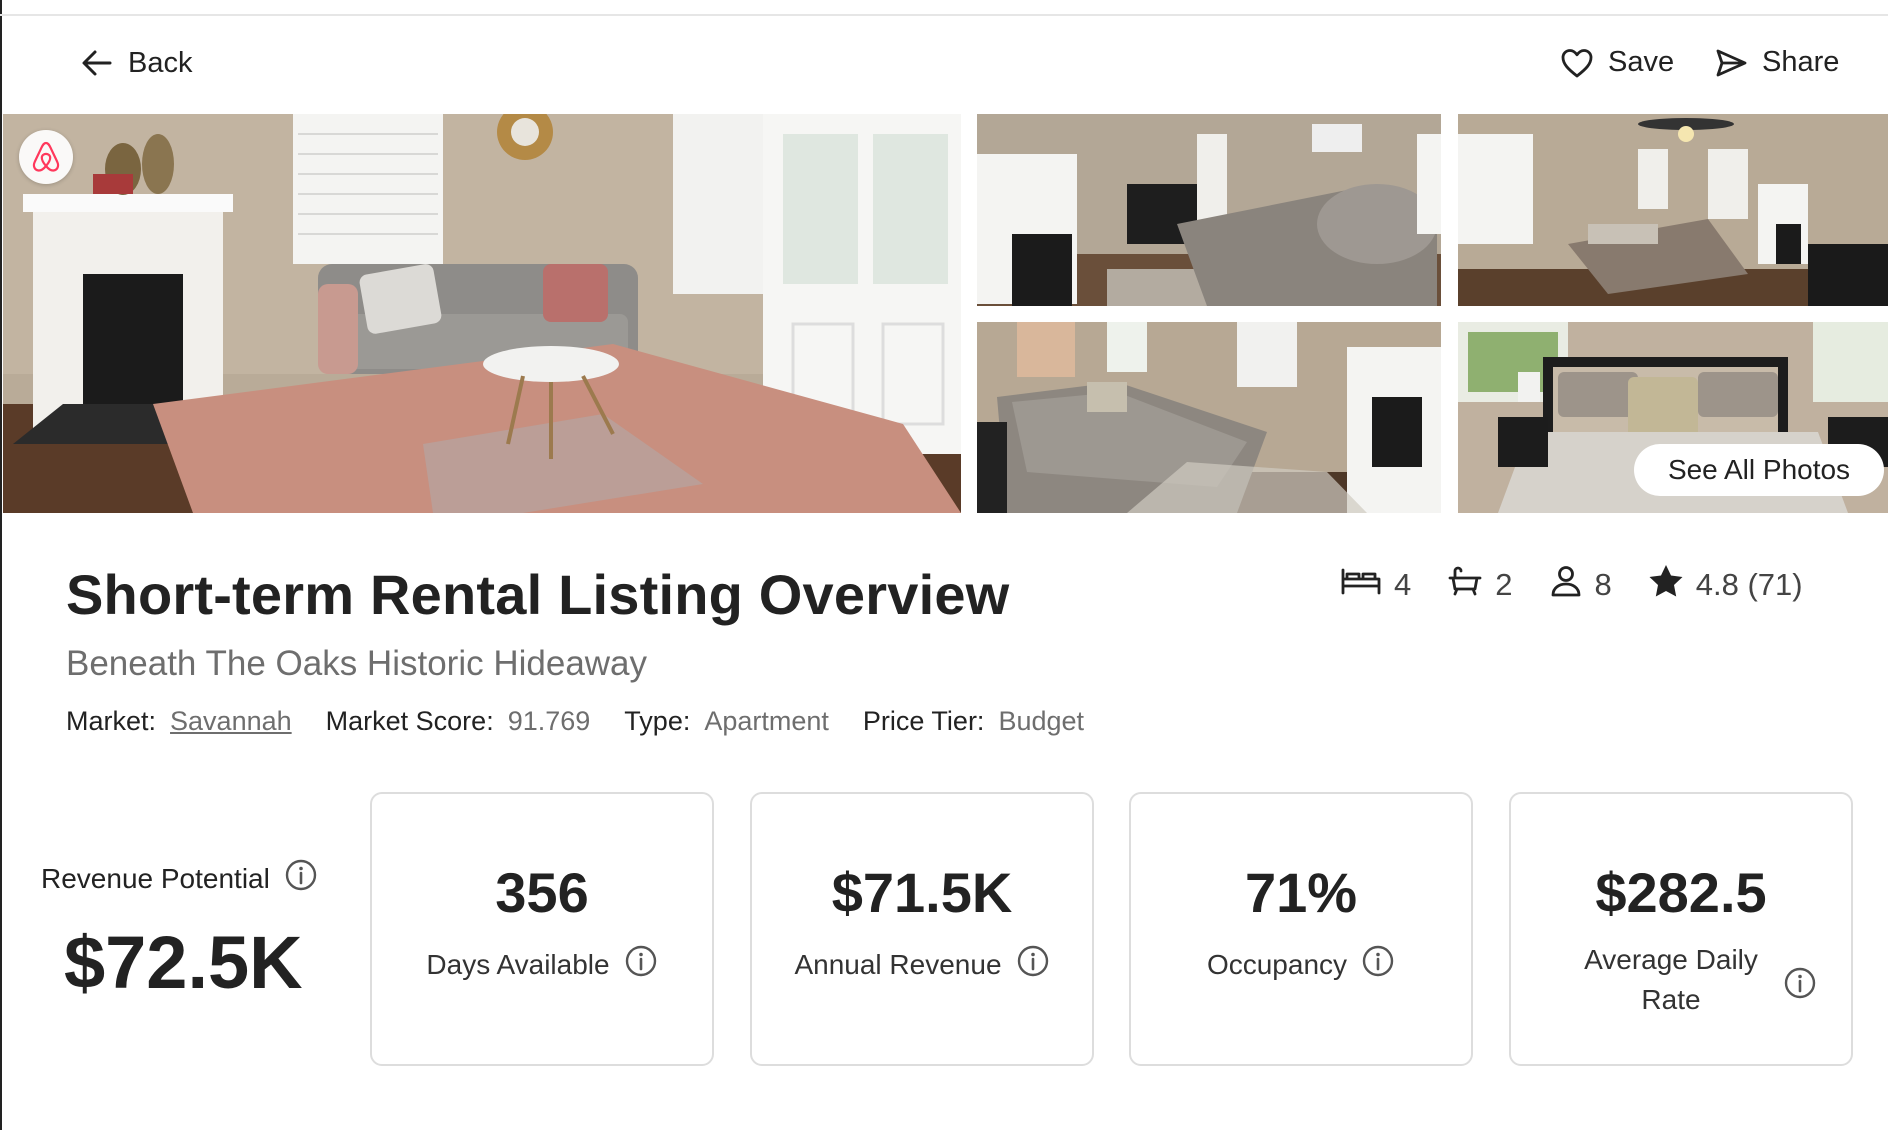  I want to click on annual-revenue-value: $71.5K, so click(922, 892).